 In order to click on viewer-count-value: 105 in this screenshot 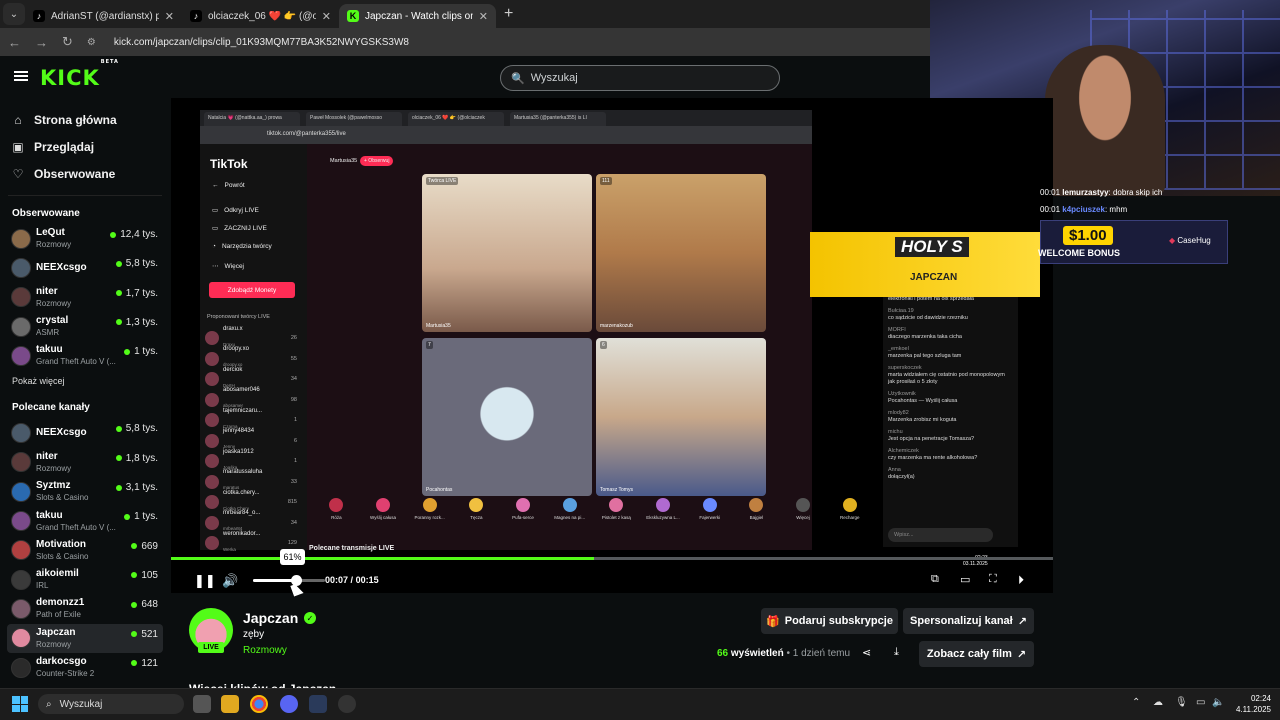, I will do `click(149, 575)`.